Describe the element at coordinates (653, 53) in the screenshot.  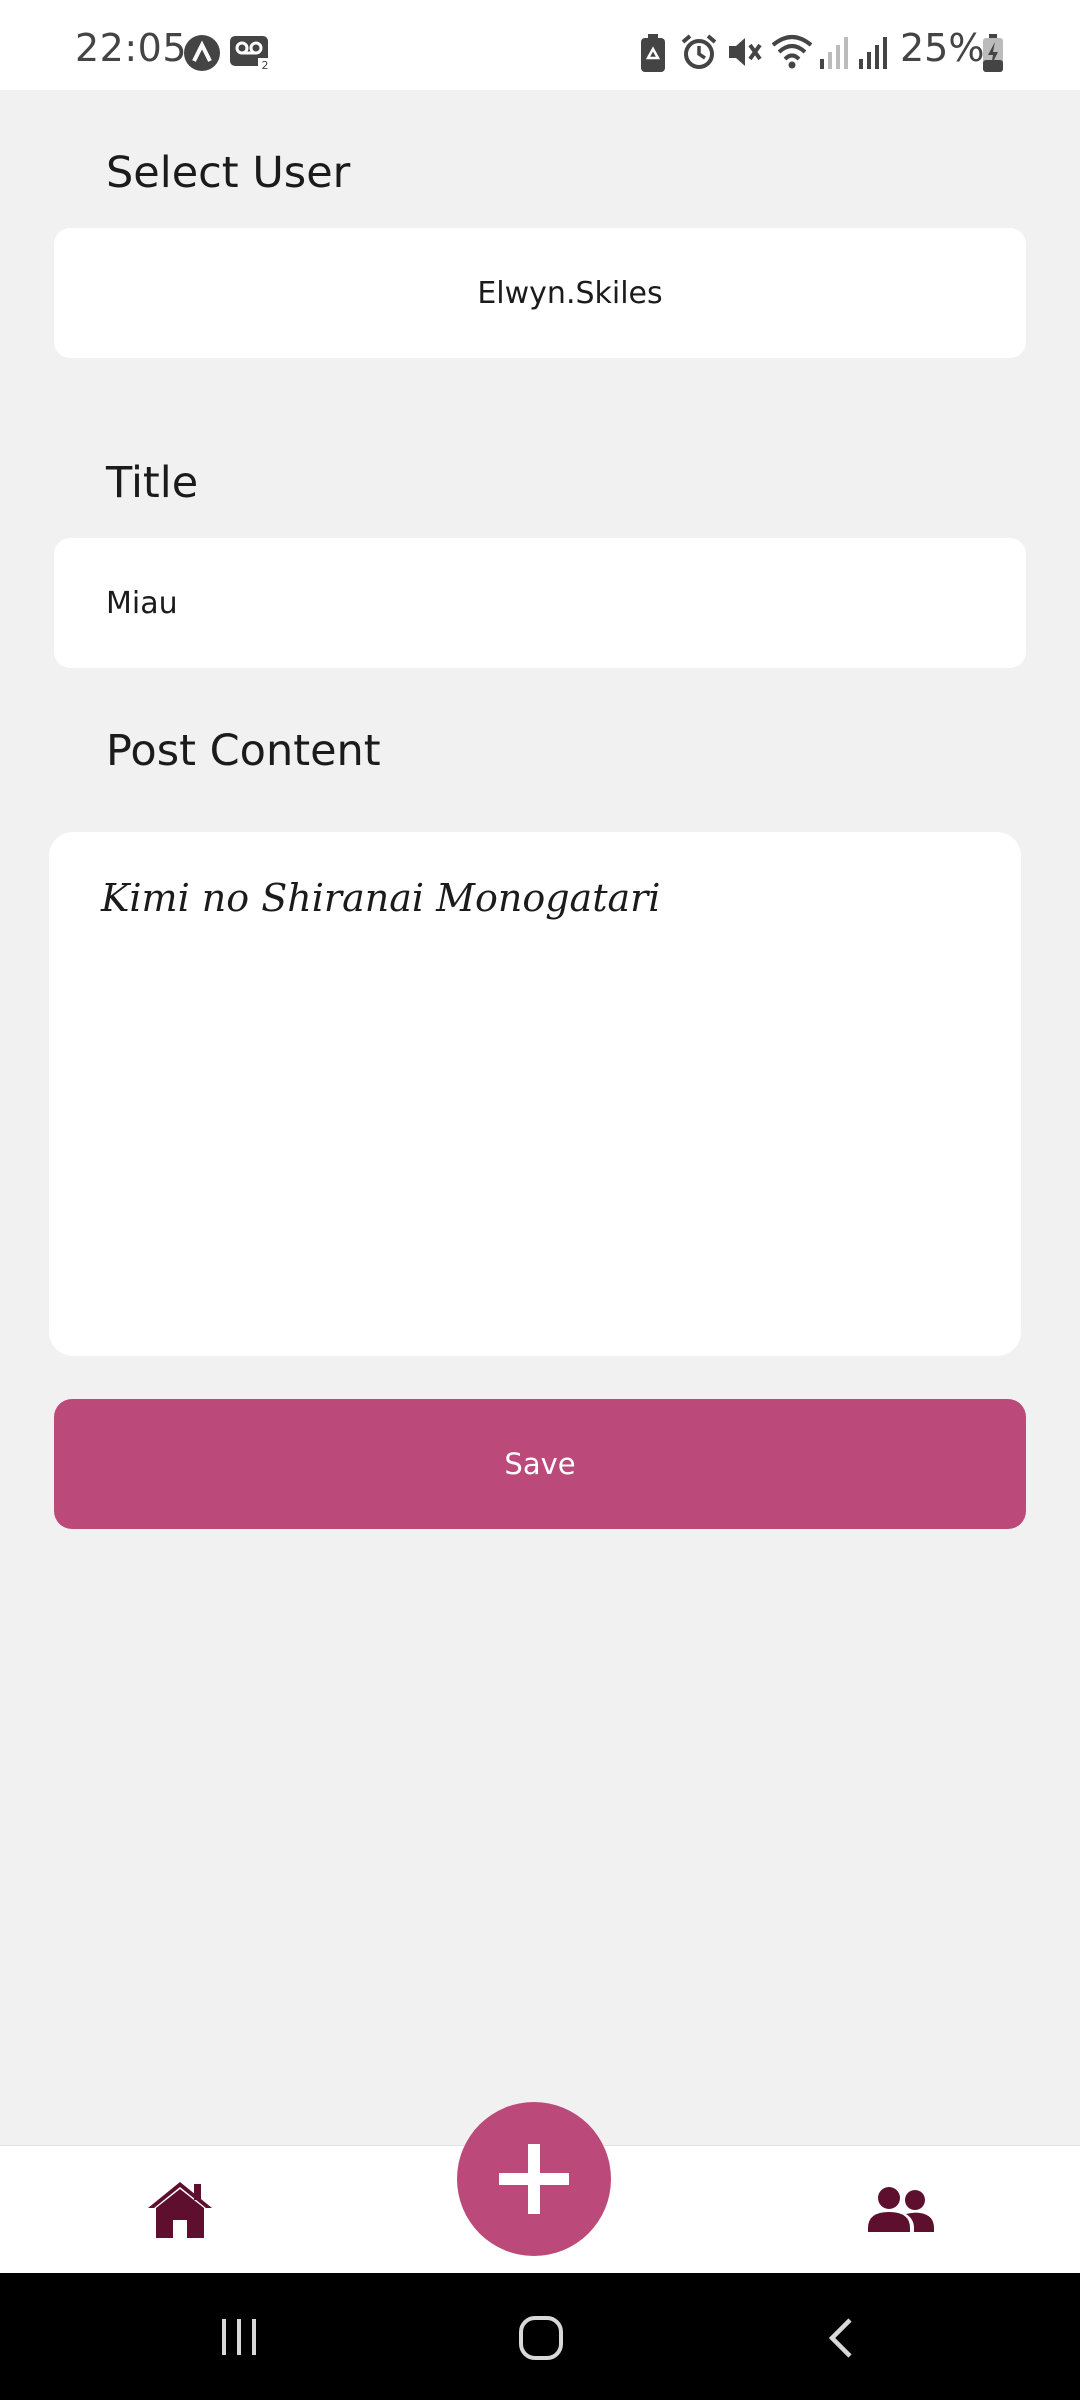
I see `recycle-icon` at that location.